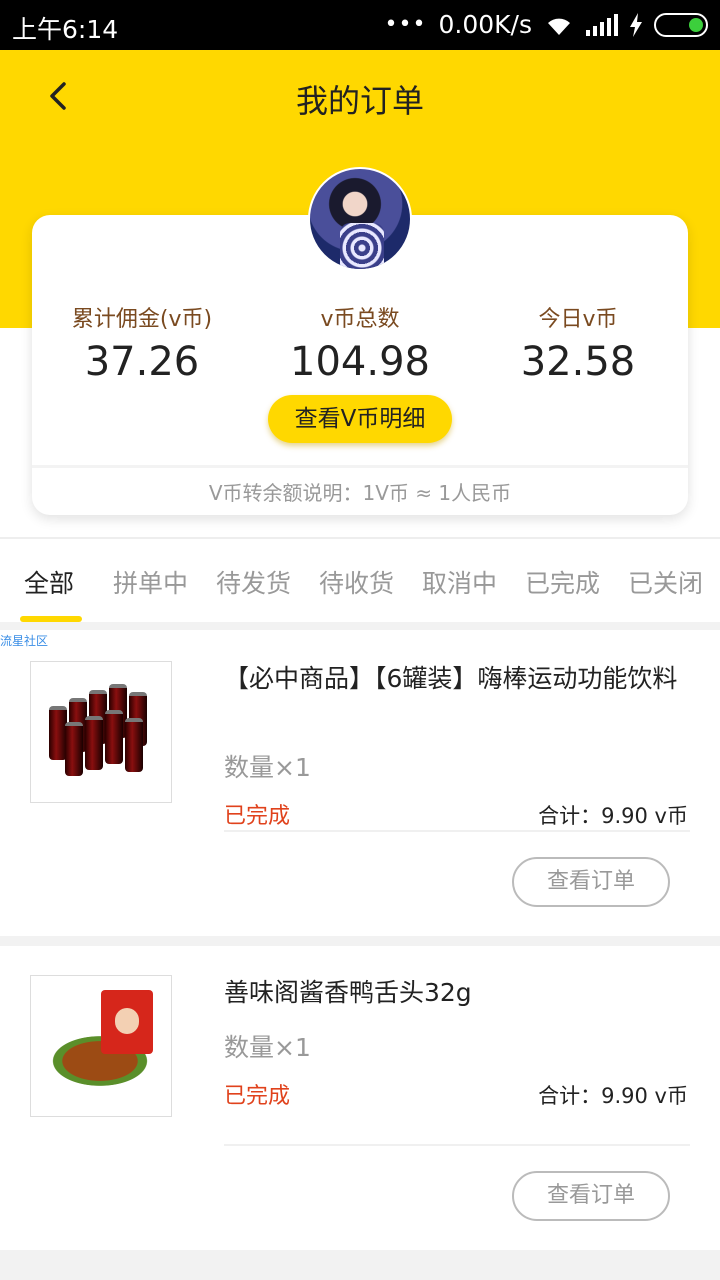 The image size is (720, 1280). Describe the element at coordinates (150, 582) in the screenshot. I see `tab-group-buying: 拼单中` at that location.